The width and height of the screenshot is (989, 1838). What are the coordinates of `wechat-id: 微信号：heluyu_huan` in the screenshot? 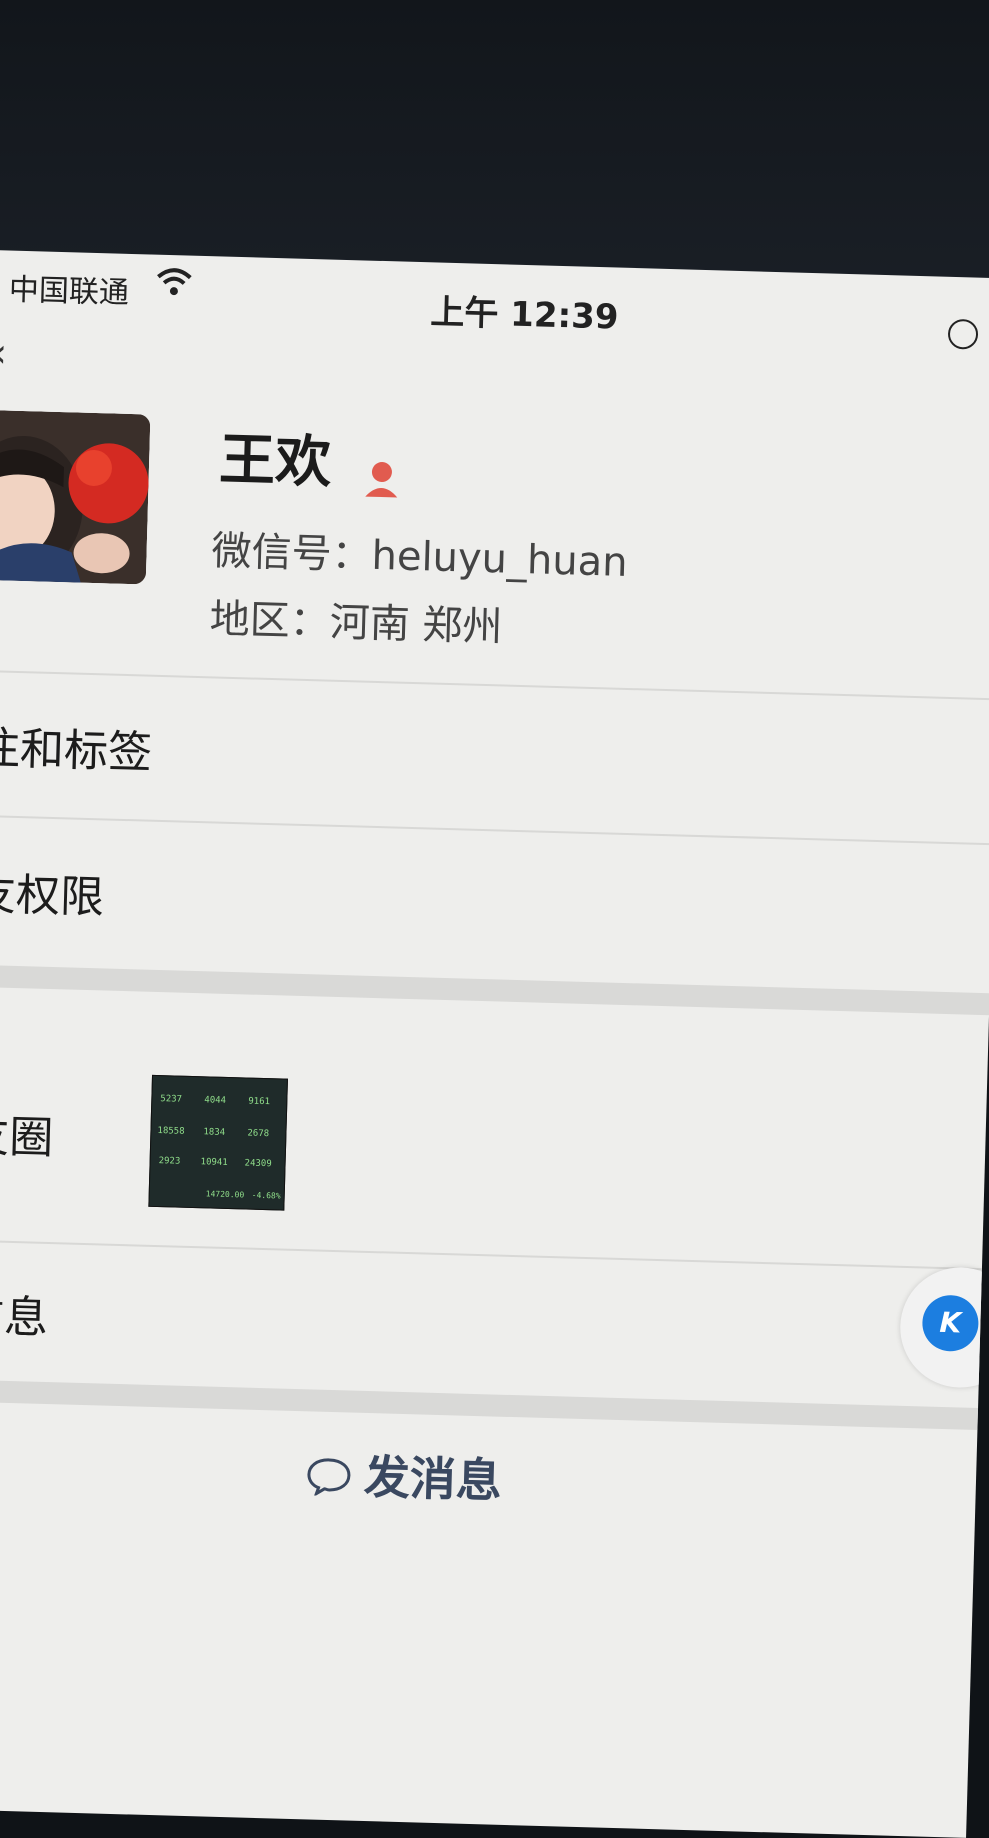 It's located at (420, 557).